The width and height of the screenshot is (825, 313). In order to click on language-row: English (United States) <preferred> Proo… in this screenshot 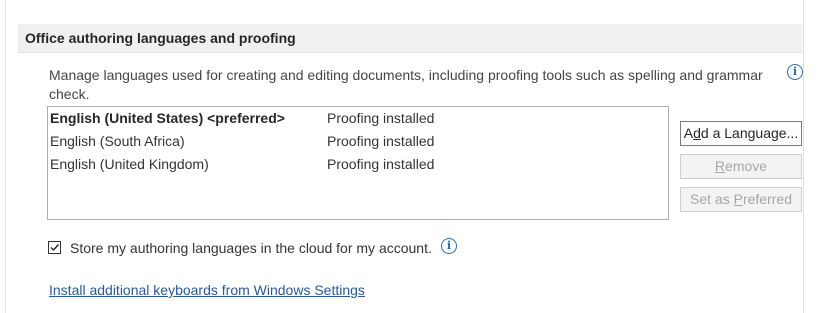, I will do `click(358, 118)`.